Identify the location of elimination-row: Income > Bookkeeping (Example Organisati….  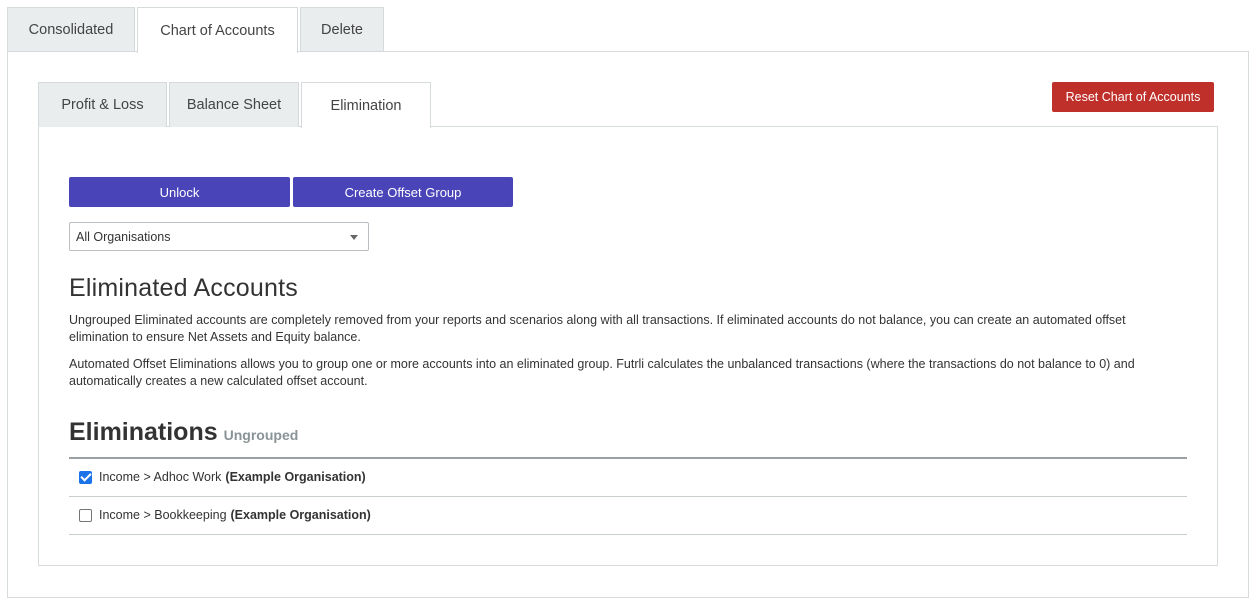
(225, 515).